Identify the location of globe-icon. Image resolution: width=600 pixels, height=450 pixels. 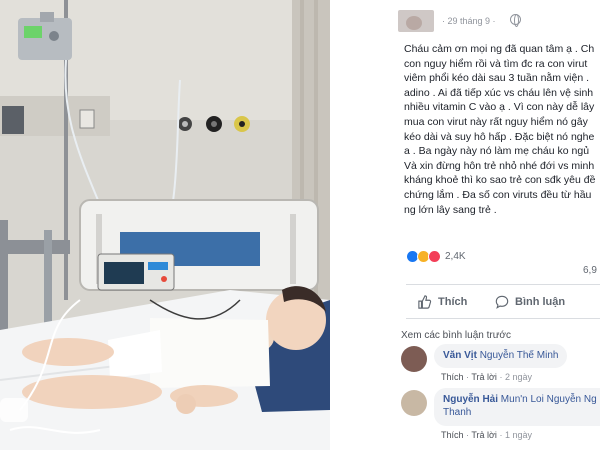
(515, 20).